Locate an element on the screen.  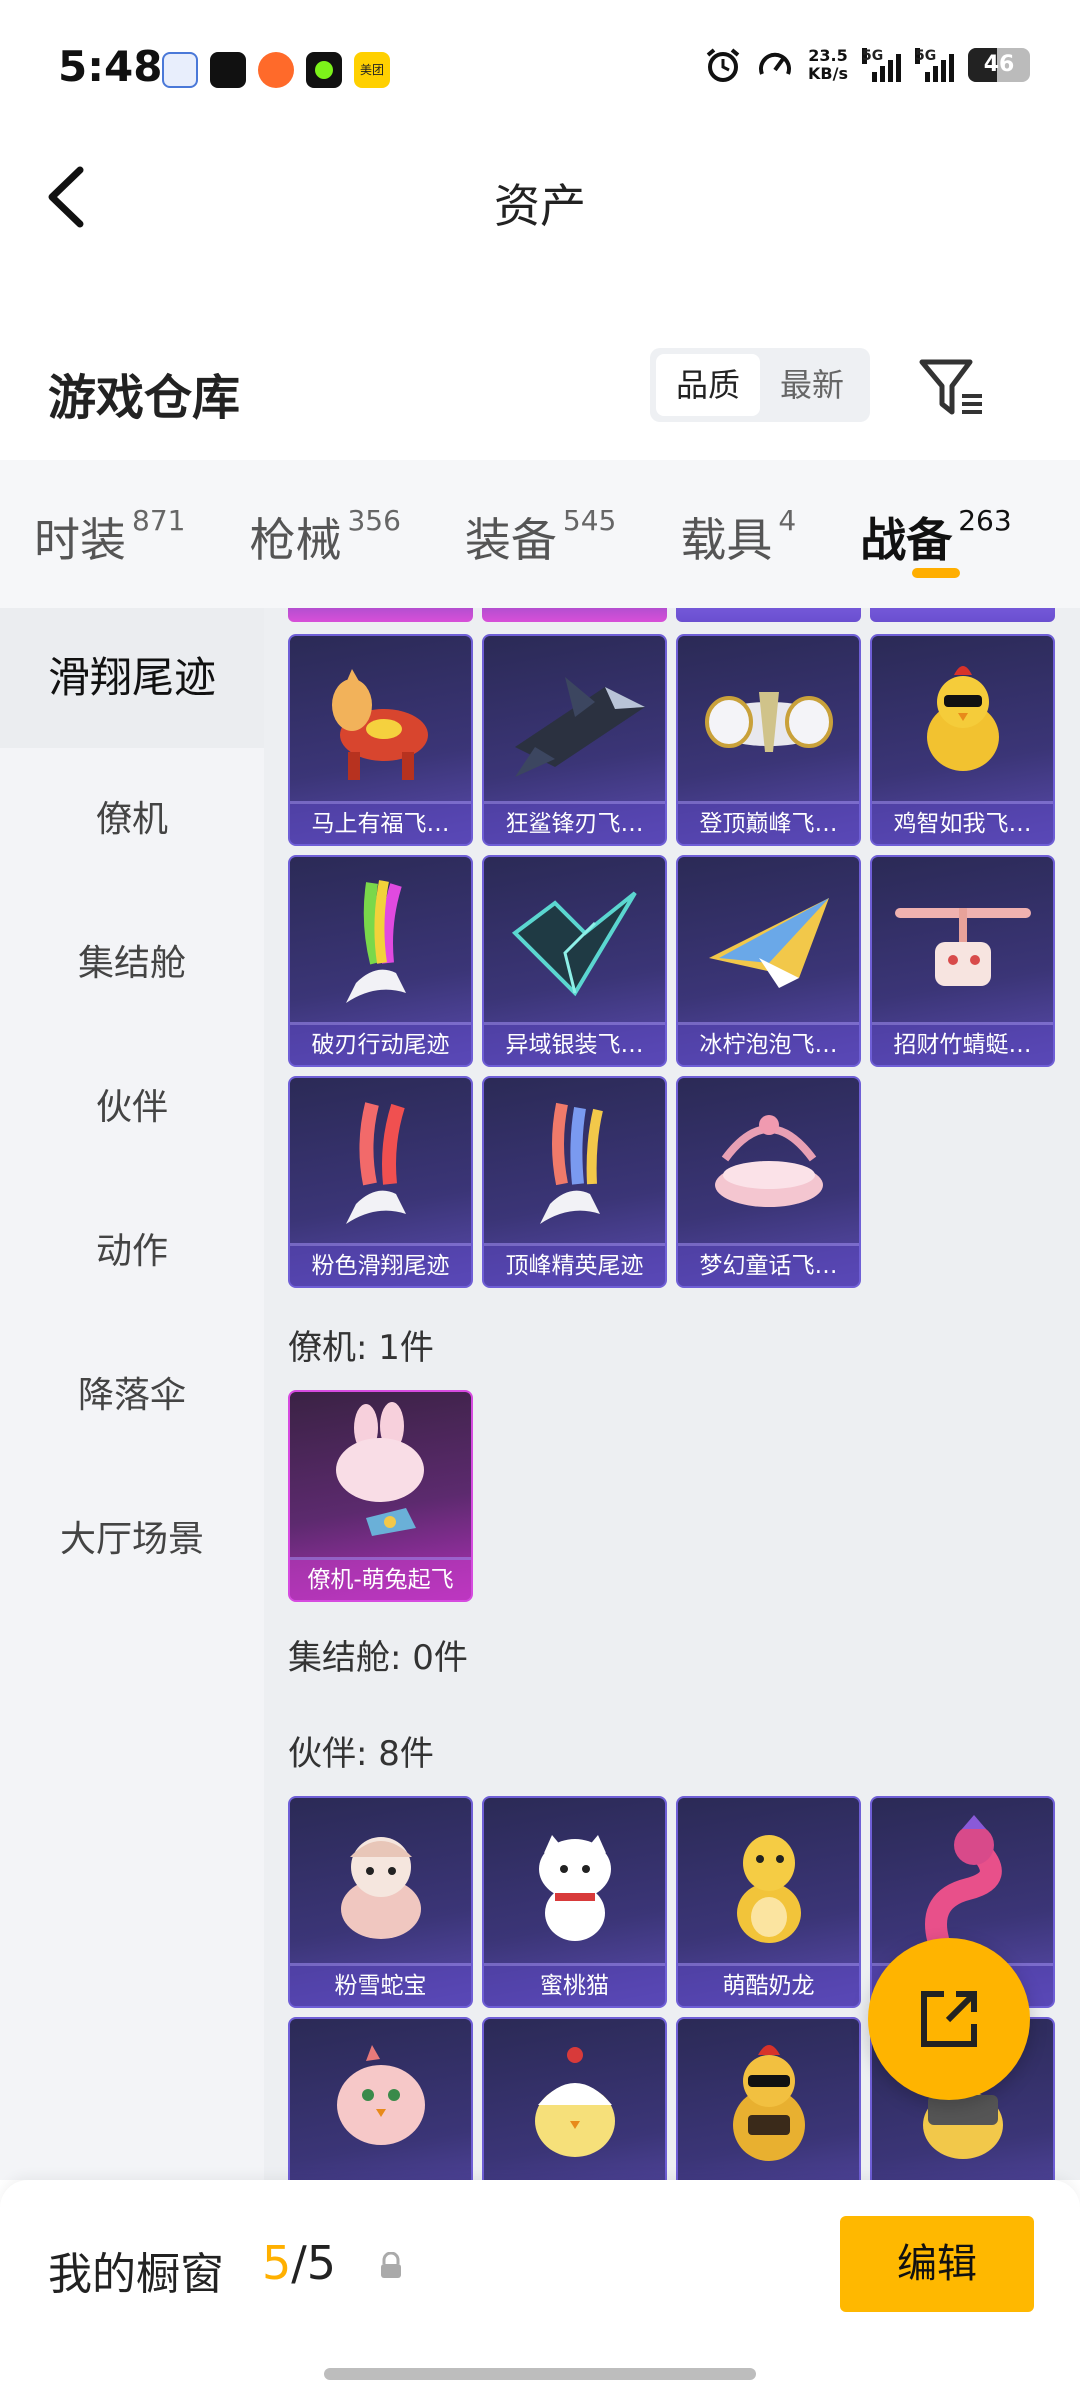
net-speed: 23.5 KB/s is located at coordinates (828, 64).